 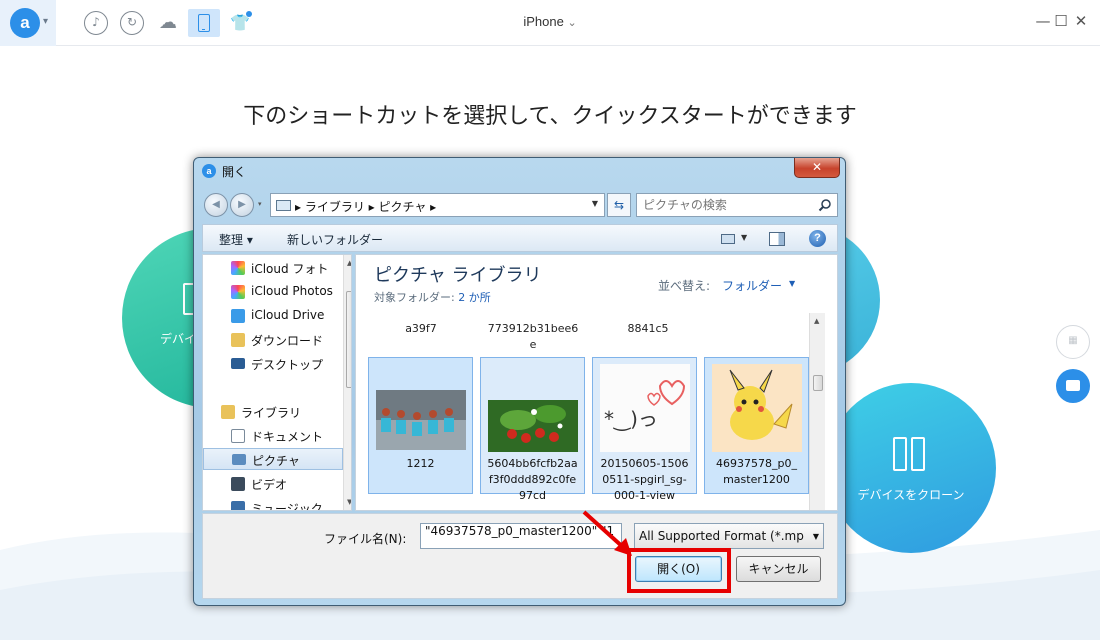 What do you see at coordinates (911, 495) in the screenshot?
I see `shortcut-clone-label: デバイスをクローン` at bounding box center [911, 495].